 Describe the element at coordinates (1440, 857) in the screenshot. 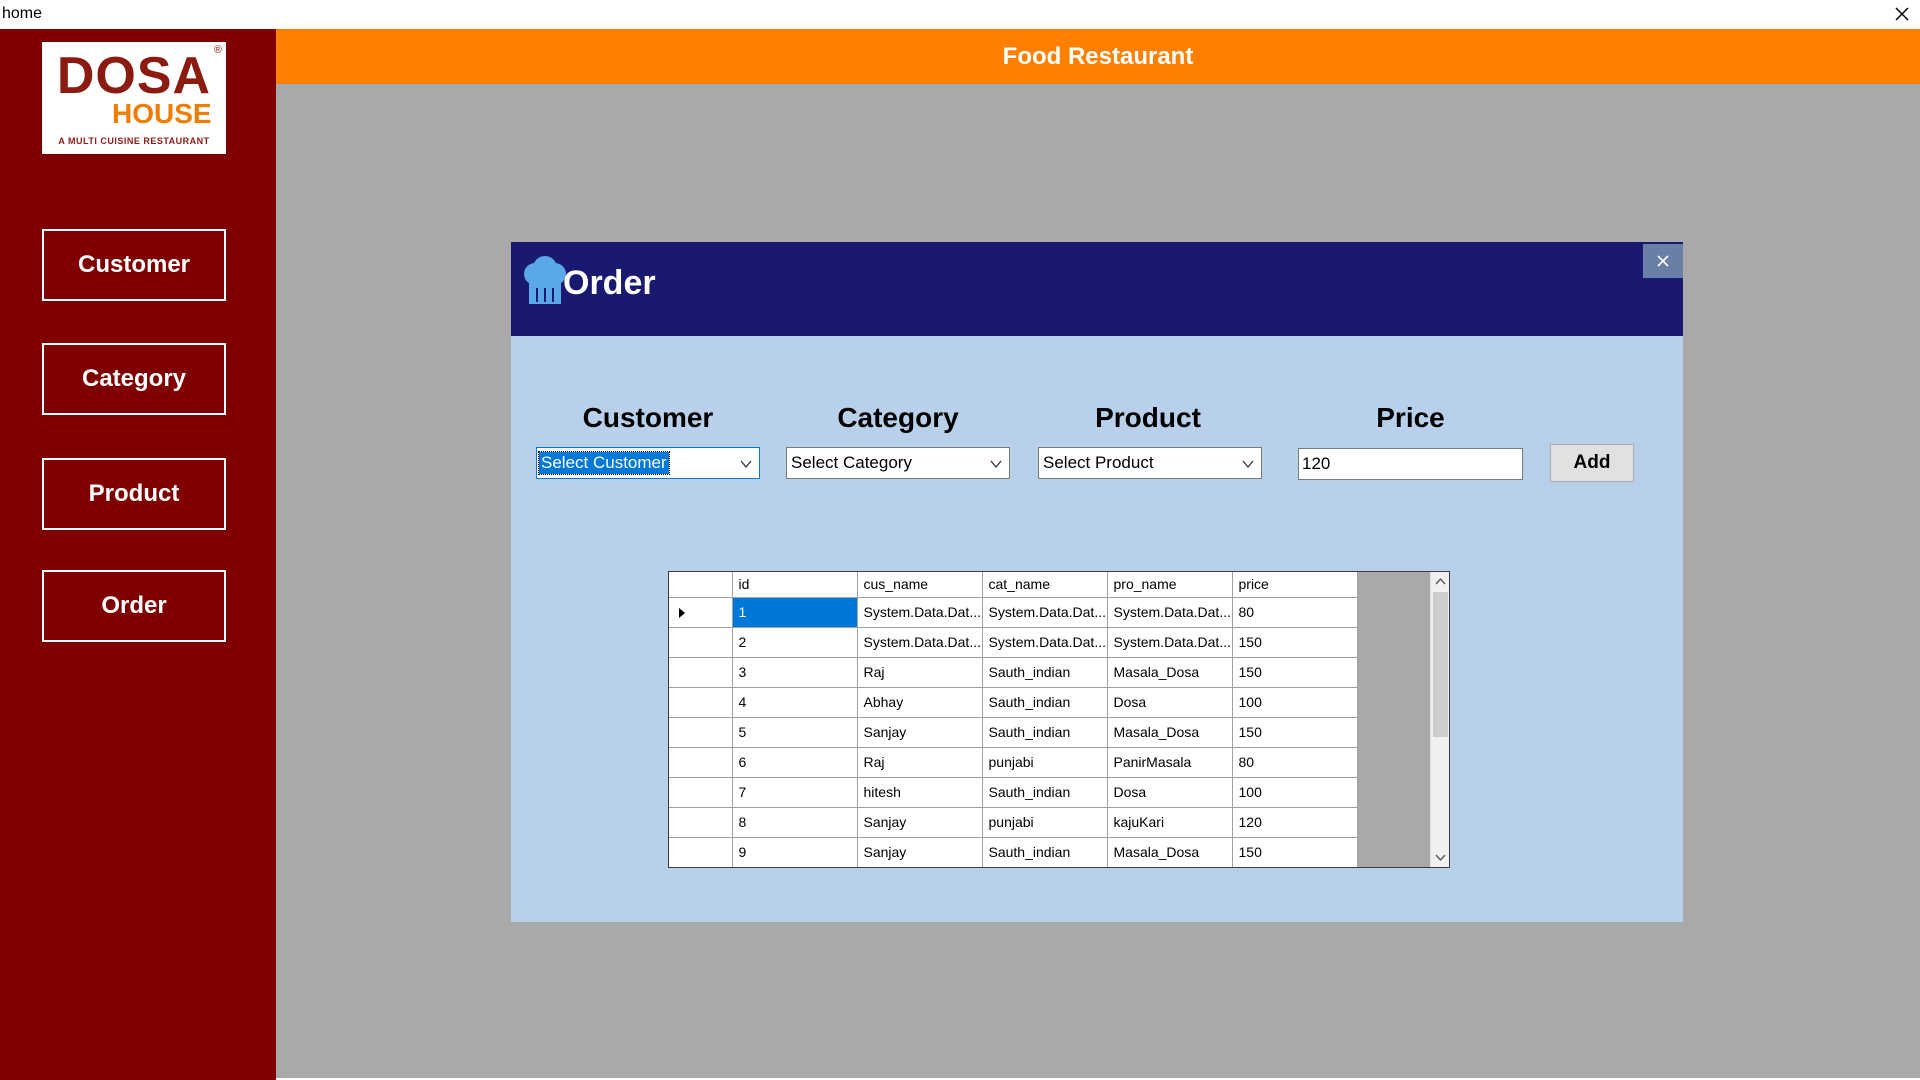

I see `scroll-down-icon` at that location.